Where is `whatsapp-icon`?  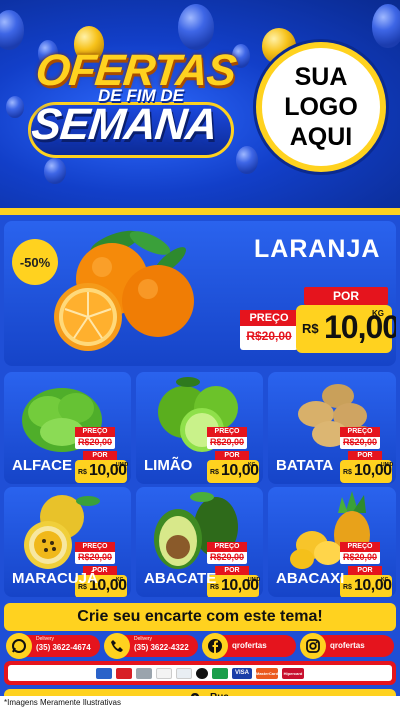
whatsapp-icon is located at coordinates (19, 646).